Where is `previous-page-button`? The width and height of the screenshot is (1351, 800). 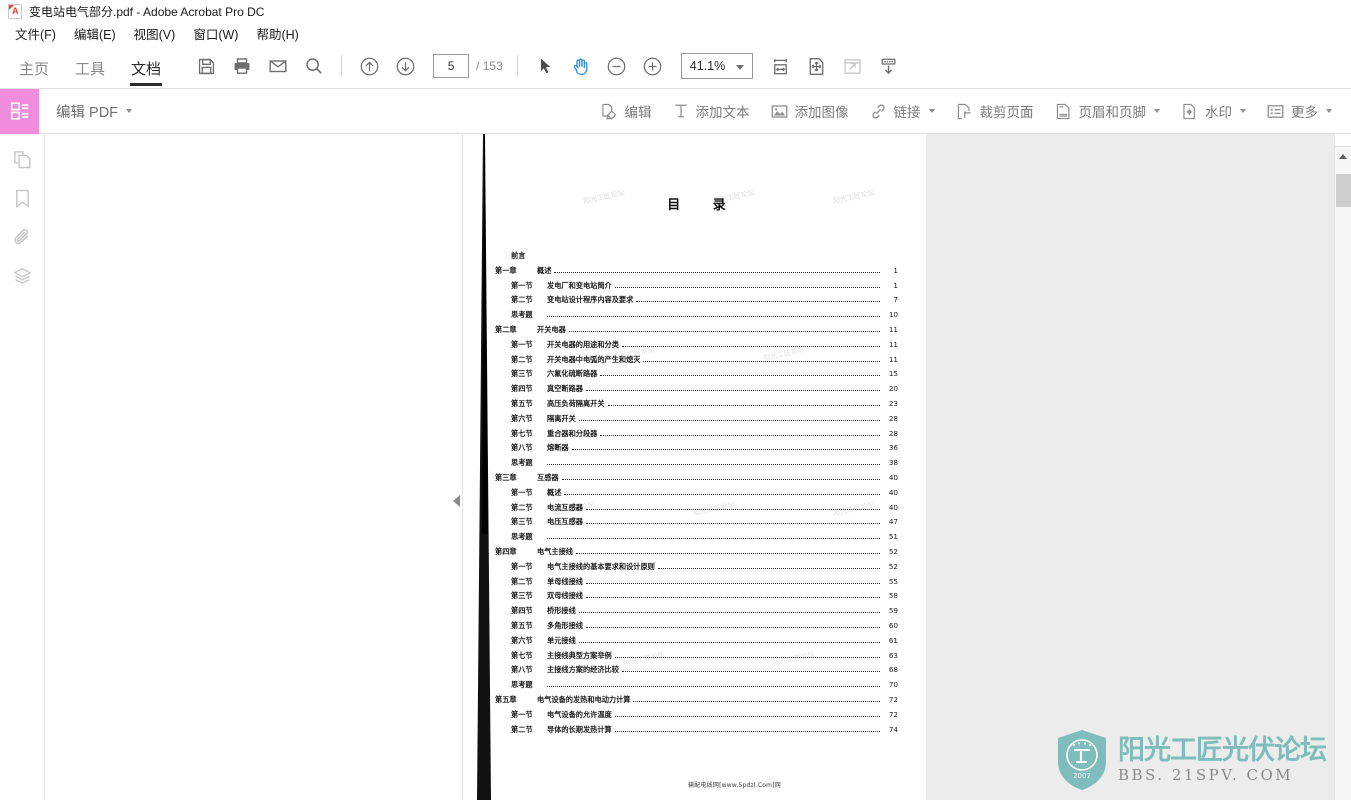
previous-page-button is located at coordinates (369, 66).